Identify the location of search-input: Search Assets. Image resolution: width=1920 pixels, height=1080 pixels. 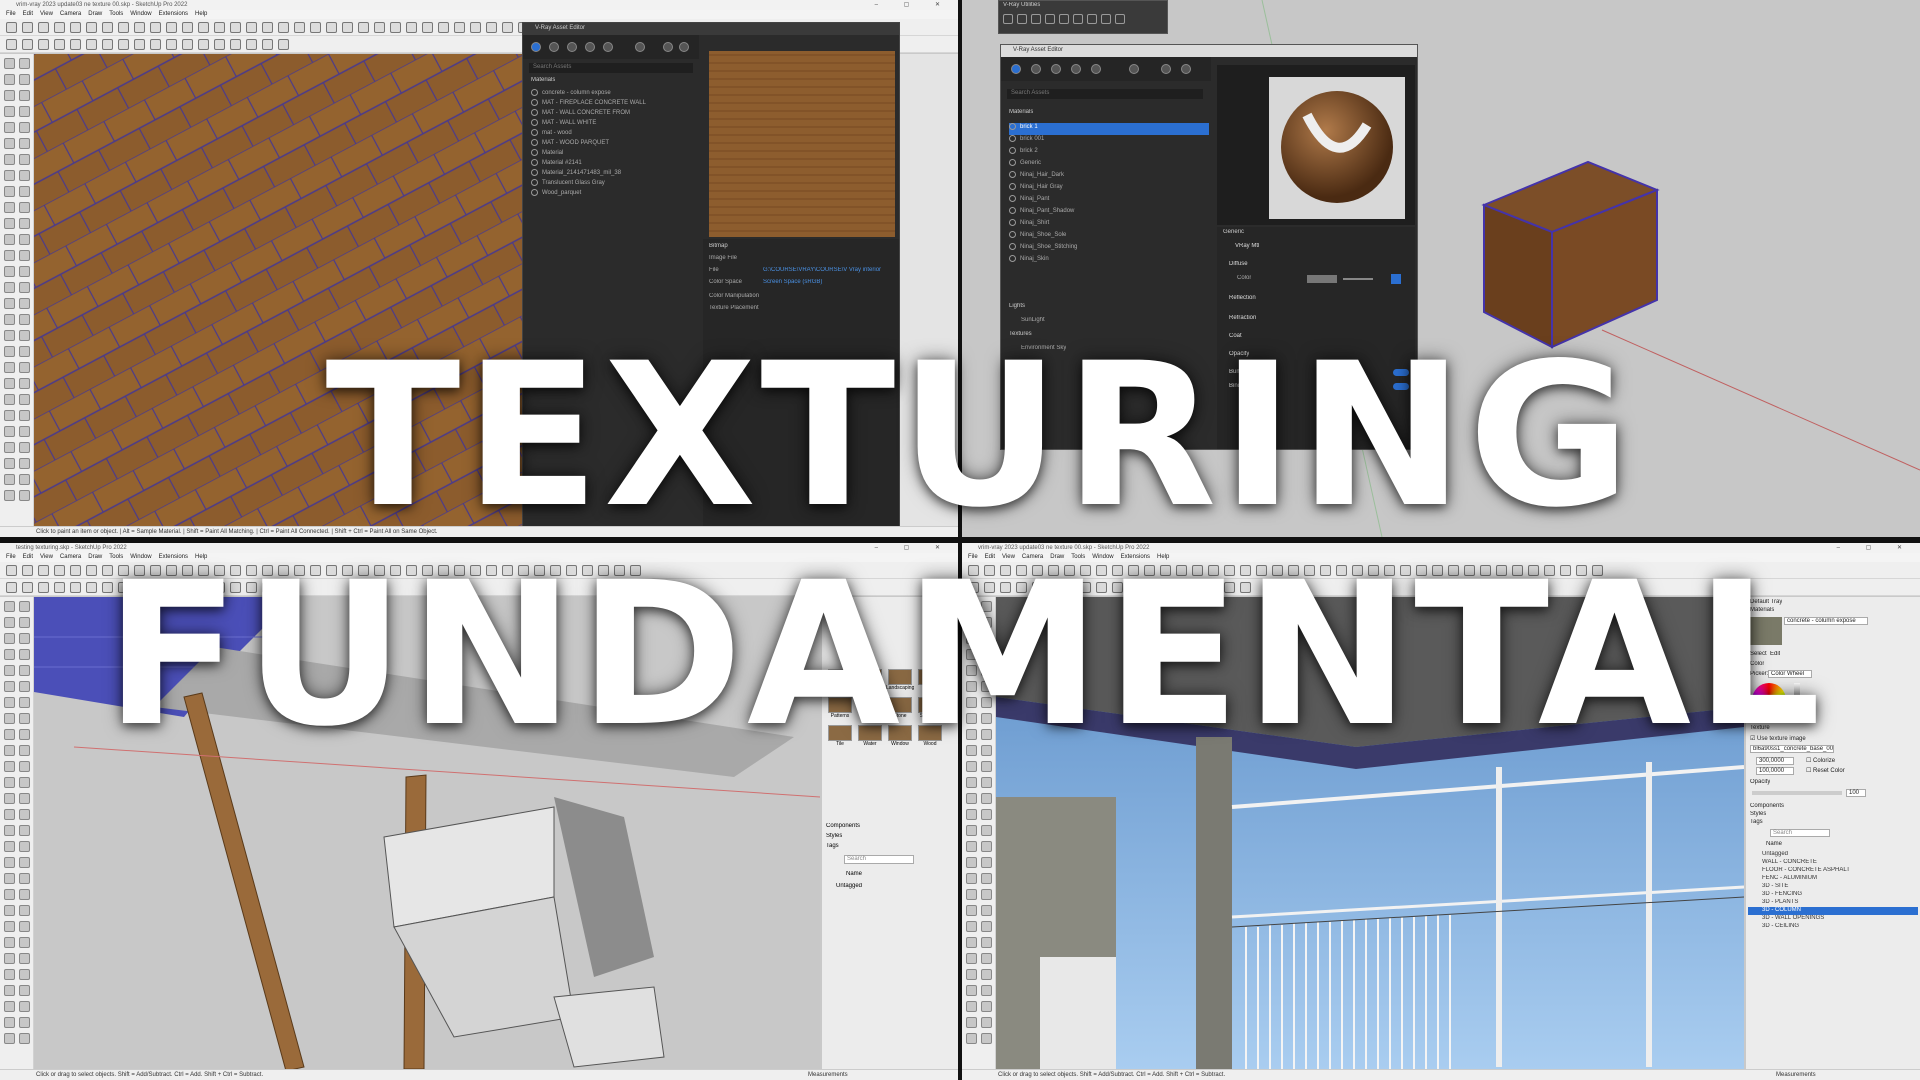
(611, 68).